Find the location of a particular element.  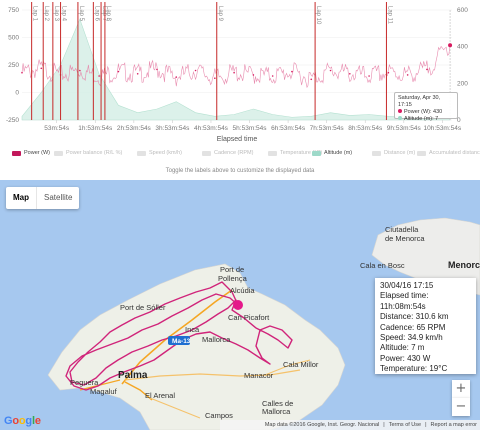

map-type-control: Map Satellite is located at coordinates (43, 198).